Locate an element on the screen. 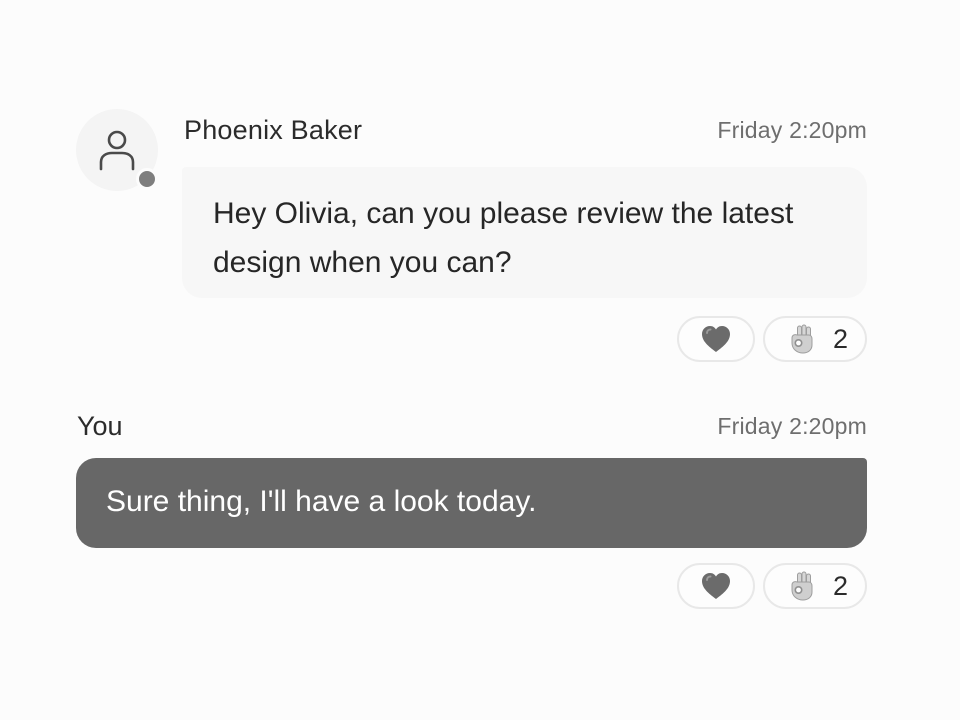  sender-name: You is located at coordinates (100, 426).